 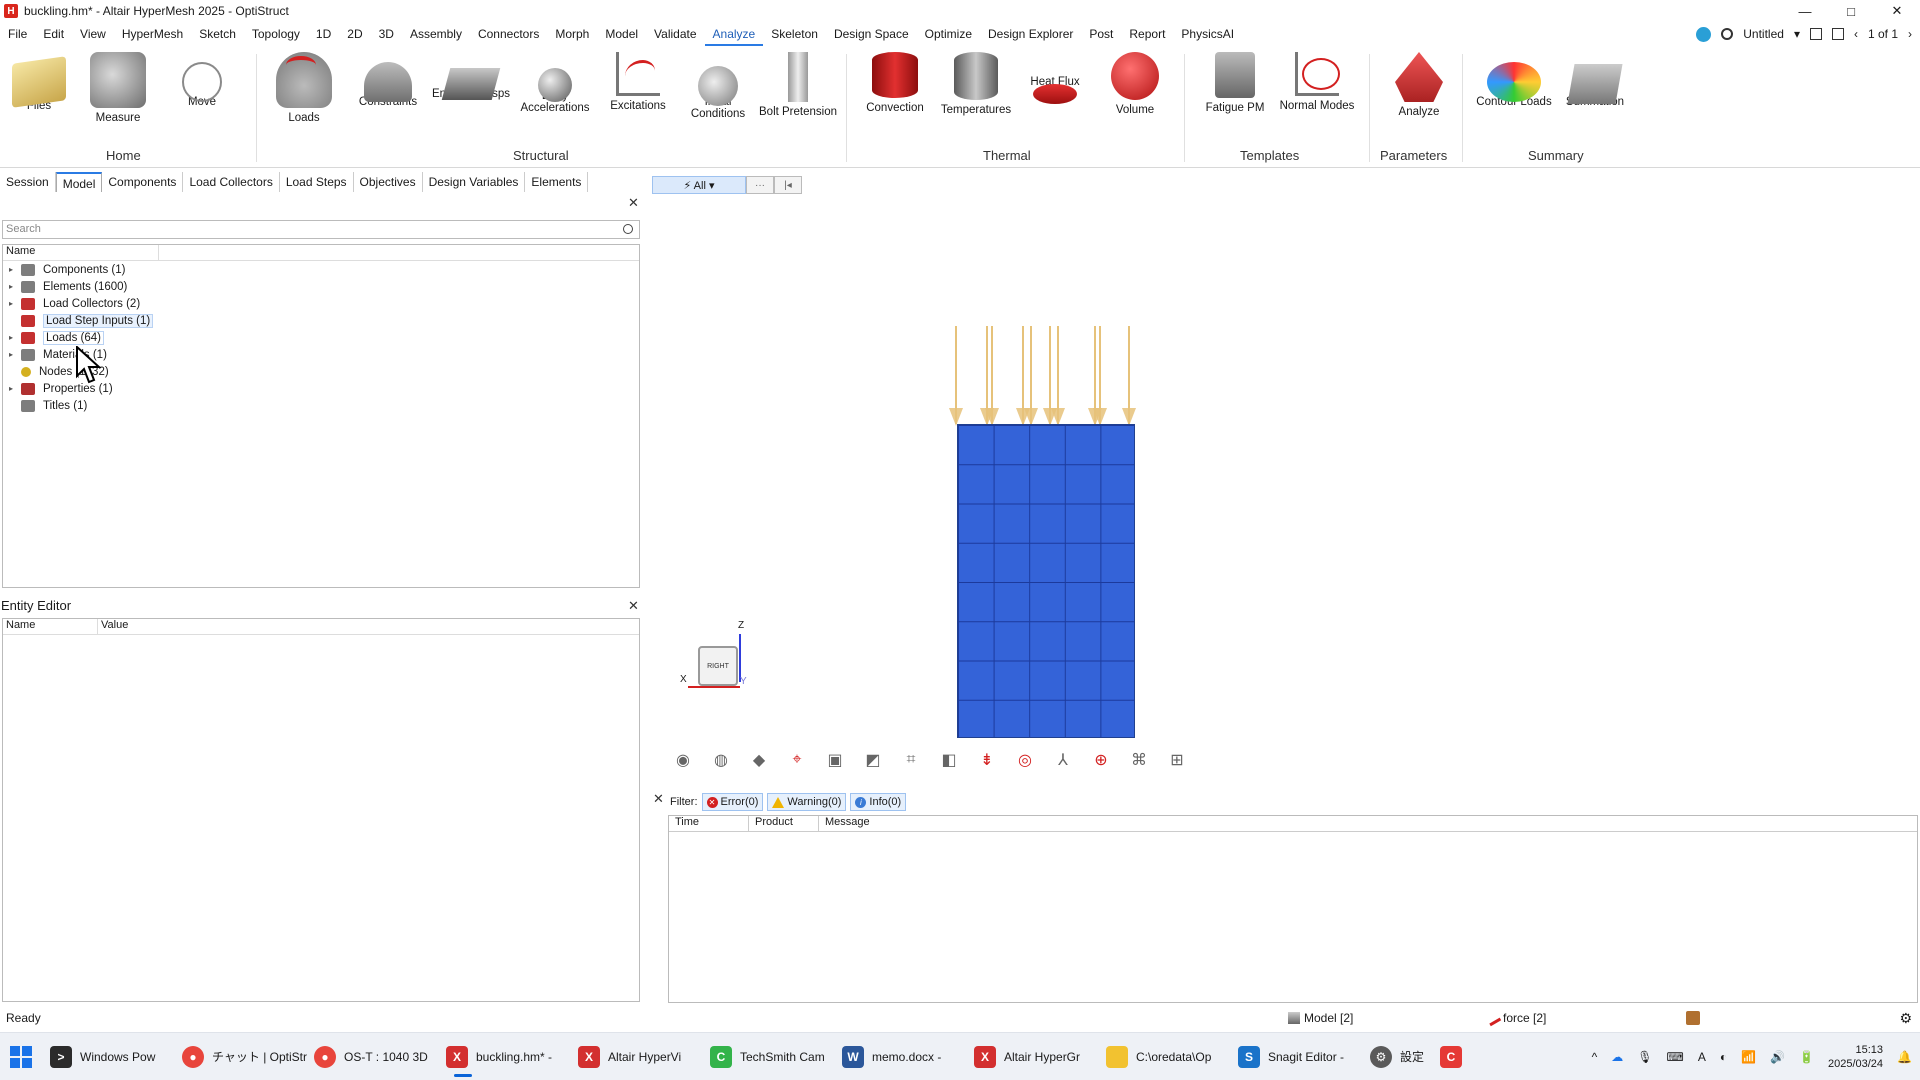 What do you see at coordinates (902, 1057) in the screenshot?
I see `taskbar-item-word: W memo.docx -` at bounding box center [902, 1057].